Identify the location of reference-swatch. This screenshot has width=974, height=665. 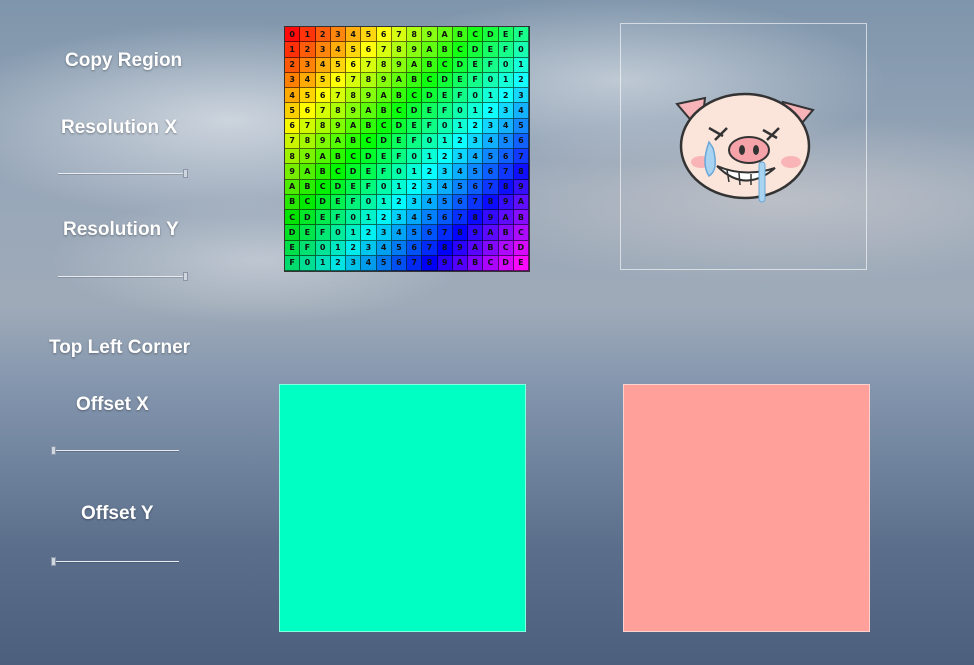
(746, 508).